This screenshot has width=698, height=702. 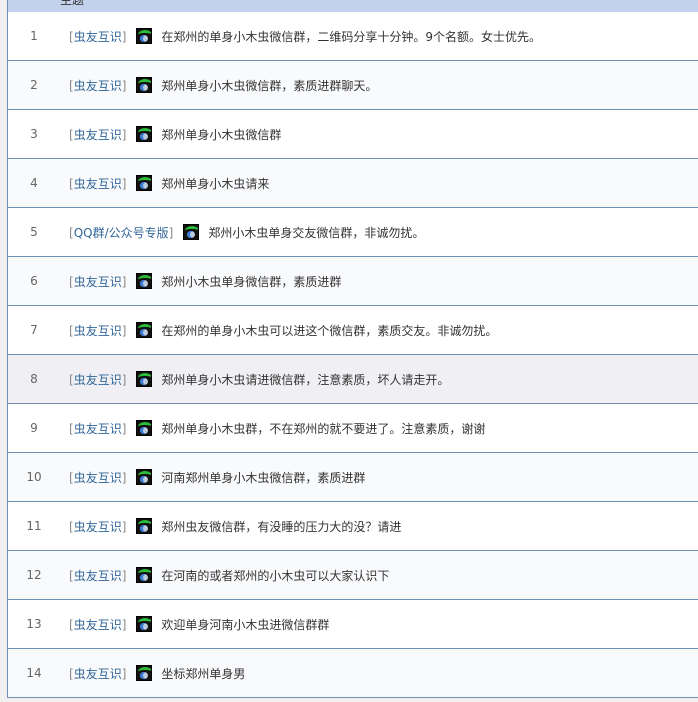 I want to click on topic-title-link: 在郑州的单身小木虫微信群，二维码分享十分钟。9个名额。女士优先。, so click(x=351, y=36).